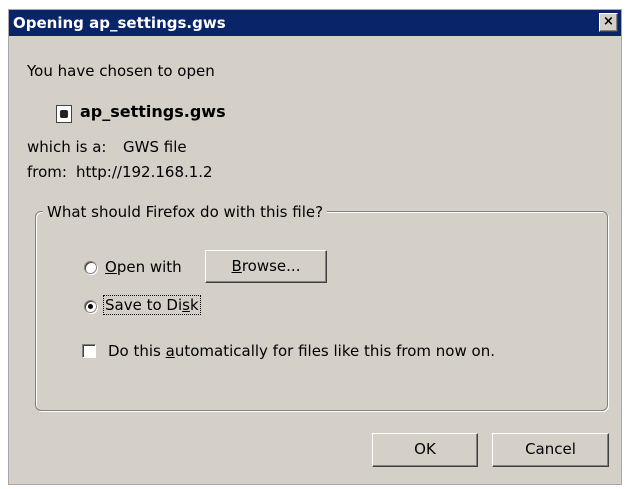 The width and height of the screenshot is (628, 489). Describe the element at coordinates (425, 450) in the screenshot. I see `ok-button: OK` at that location.